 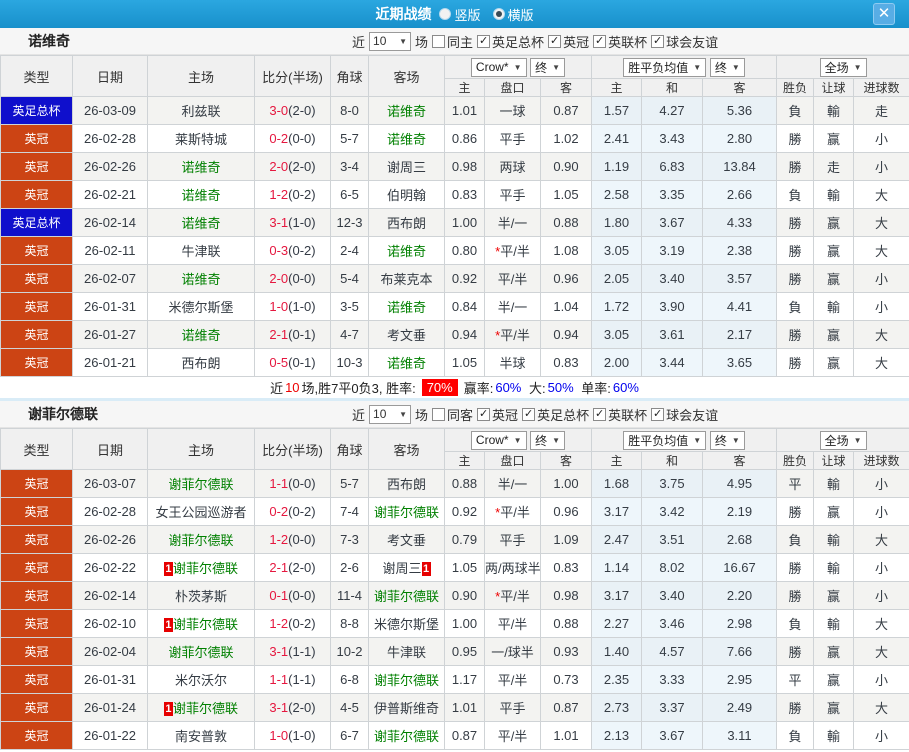 What do you see at coordinates (513, 14) in the screenshot?
I see `radio-horizontal-layout: 横版` at bounding box center [513, 14].